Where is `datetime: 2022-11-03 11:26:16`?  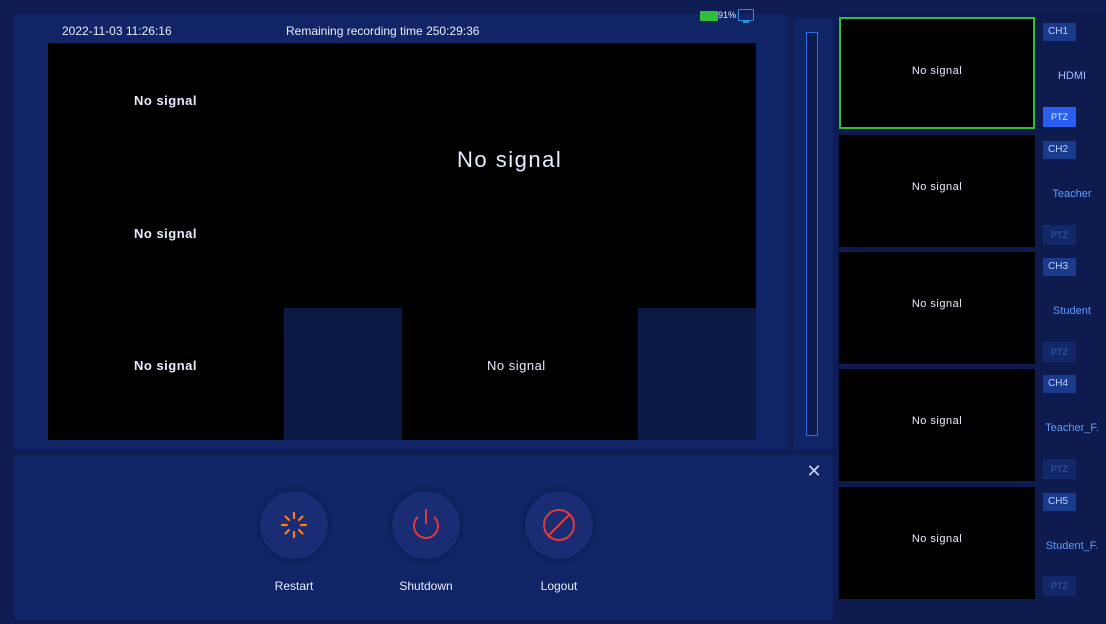 datetime: 2022-11-03 11:26:16 is located at coordinates (117, 31).